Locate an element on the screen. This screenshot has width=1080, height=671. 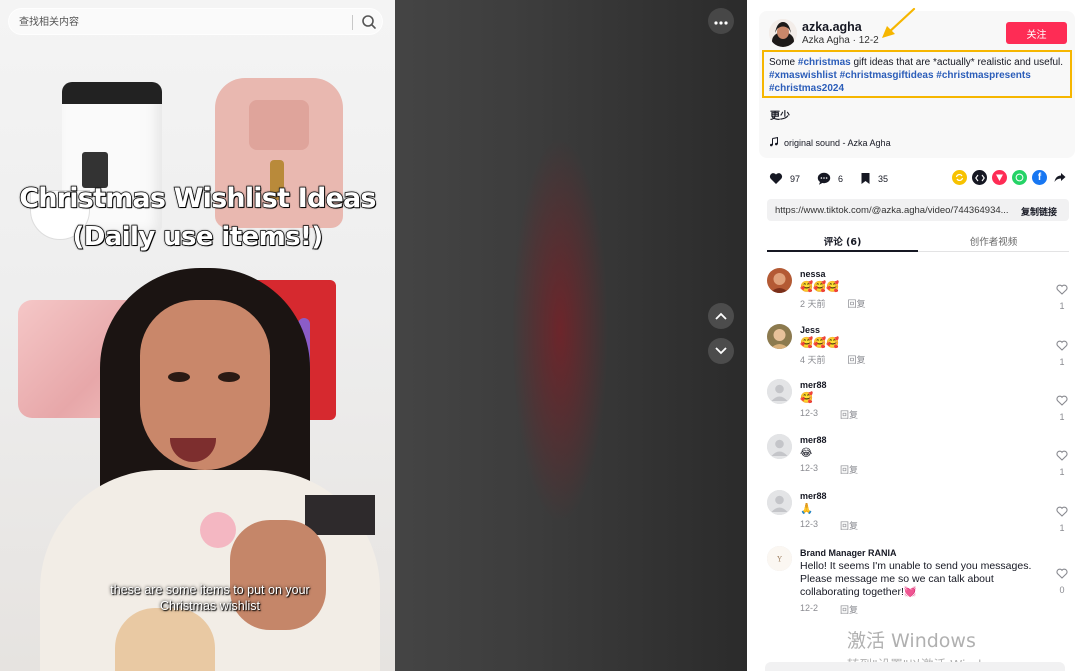
comment-like-count: 0 is located at coordinates (1062, 590).